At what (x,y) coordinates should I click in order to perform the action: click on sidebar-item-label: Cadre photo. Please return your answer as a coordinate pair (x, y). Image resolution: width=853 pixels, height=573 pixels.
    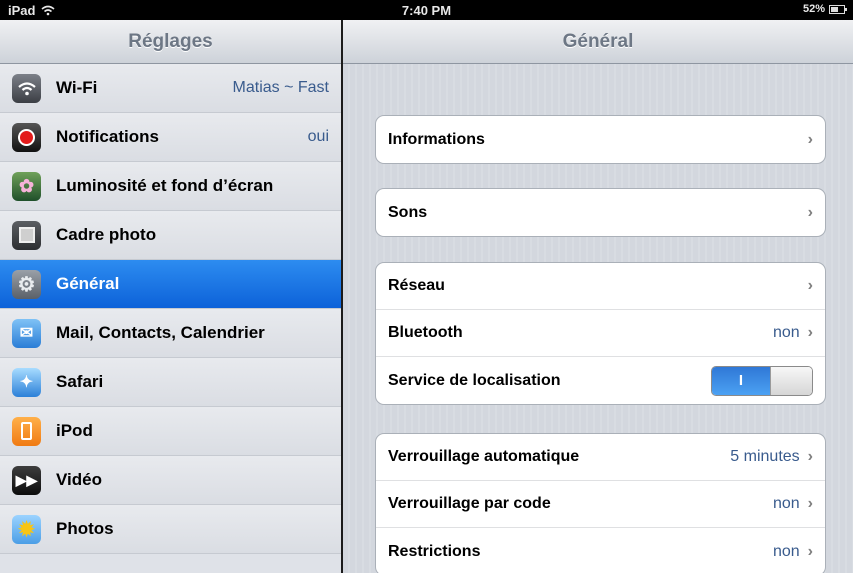
    Looking at the image, I should click on (106, 234).